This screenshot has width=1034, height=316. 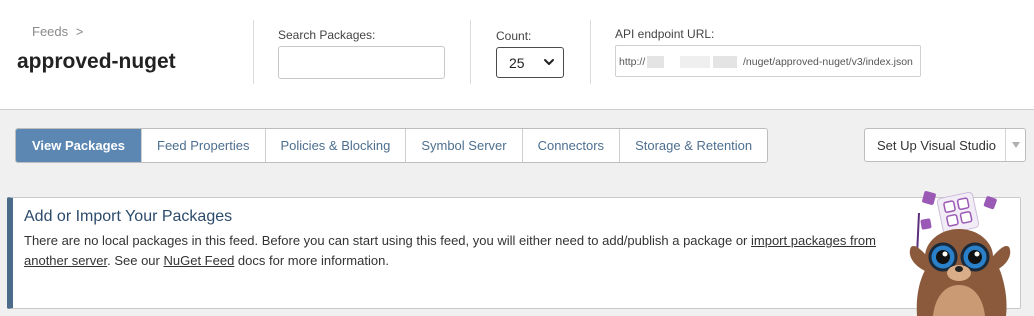 I want to click on api-url-prefix: http://, so click(x=632, y=62).